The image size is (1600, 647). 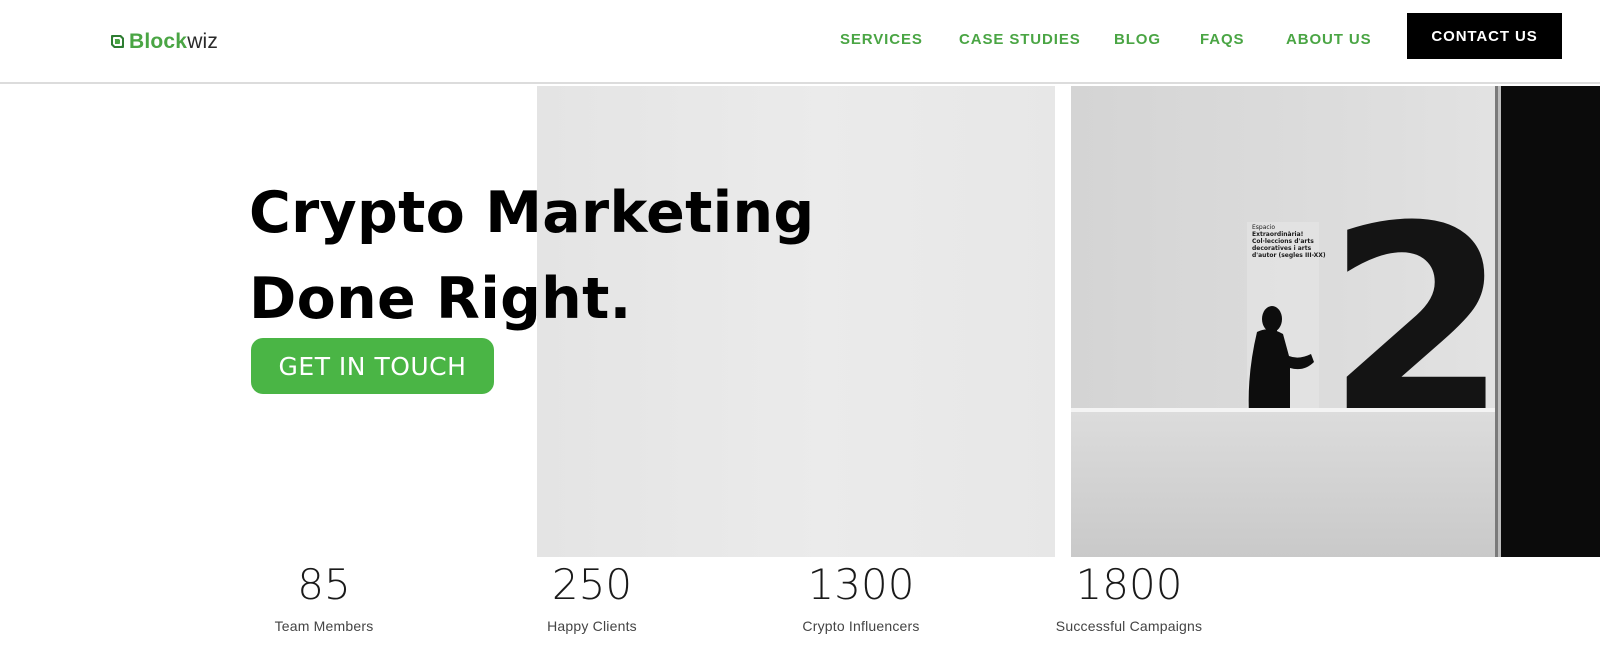 I want to click on stat-team-members: 85 Team Members, so click(x=324, y=597).